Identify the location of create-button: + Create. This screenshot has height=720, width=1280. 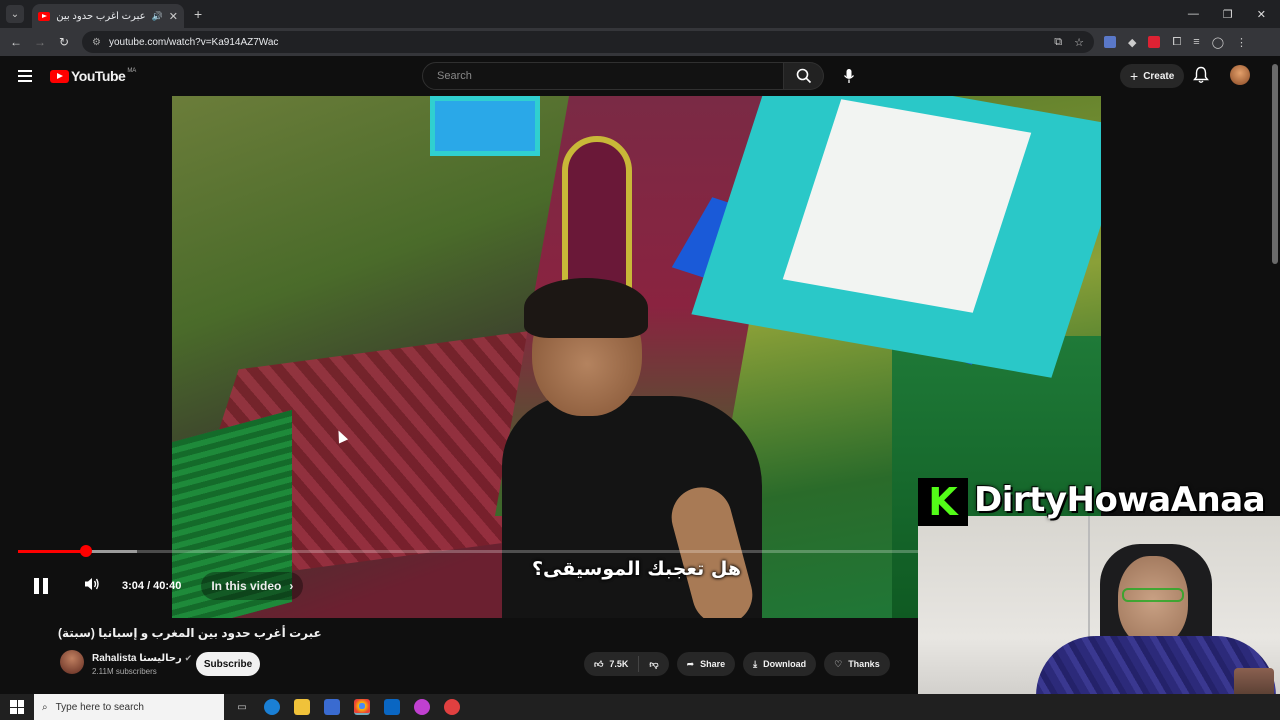
(1152, 76).